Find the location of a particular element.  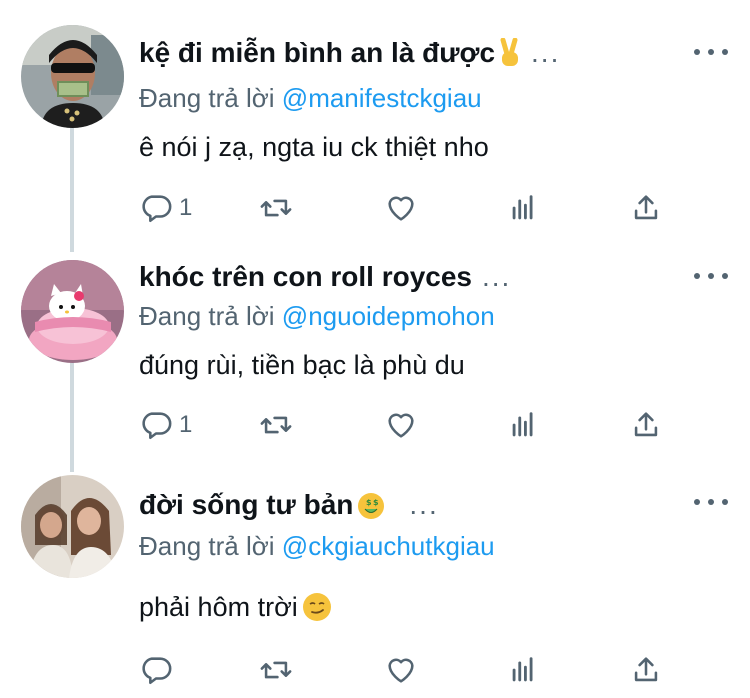

reply-context: Đang trả lời @nguoidepmohon is located at coordinates (317, 316).